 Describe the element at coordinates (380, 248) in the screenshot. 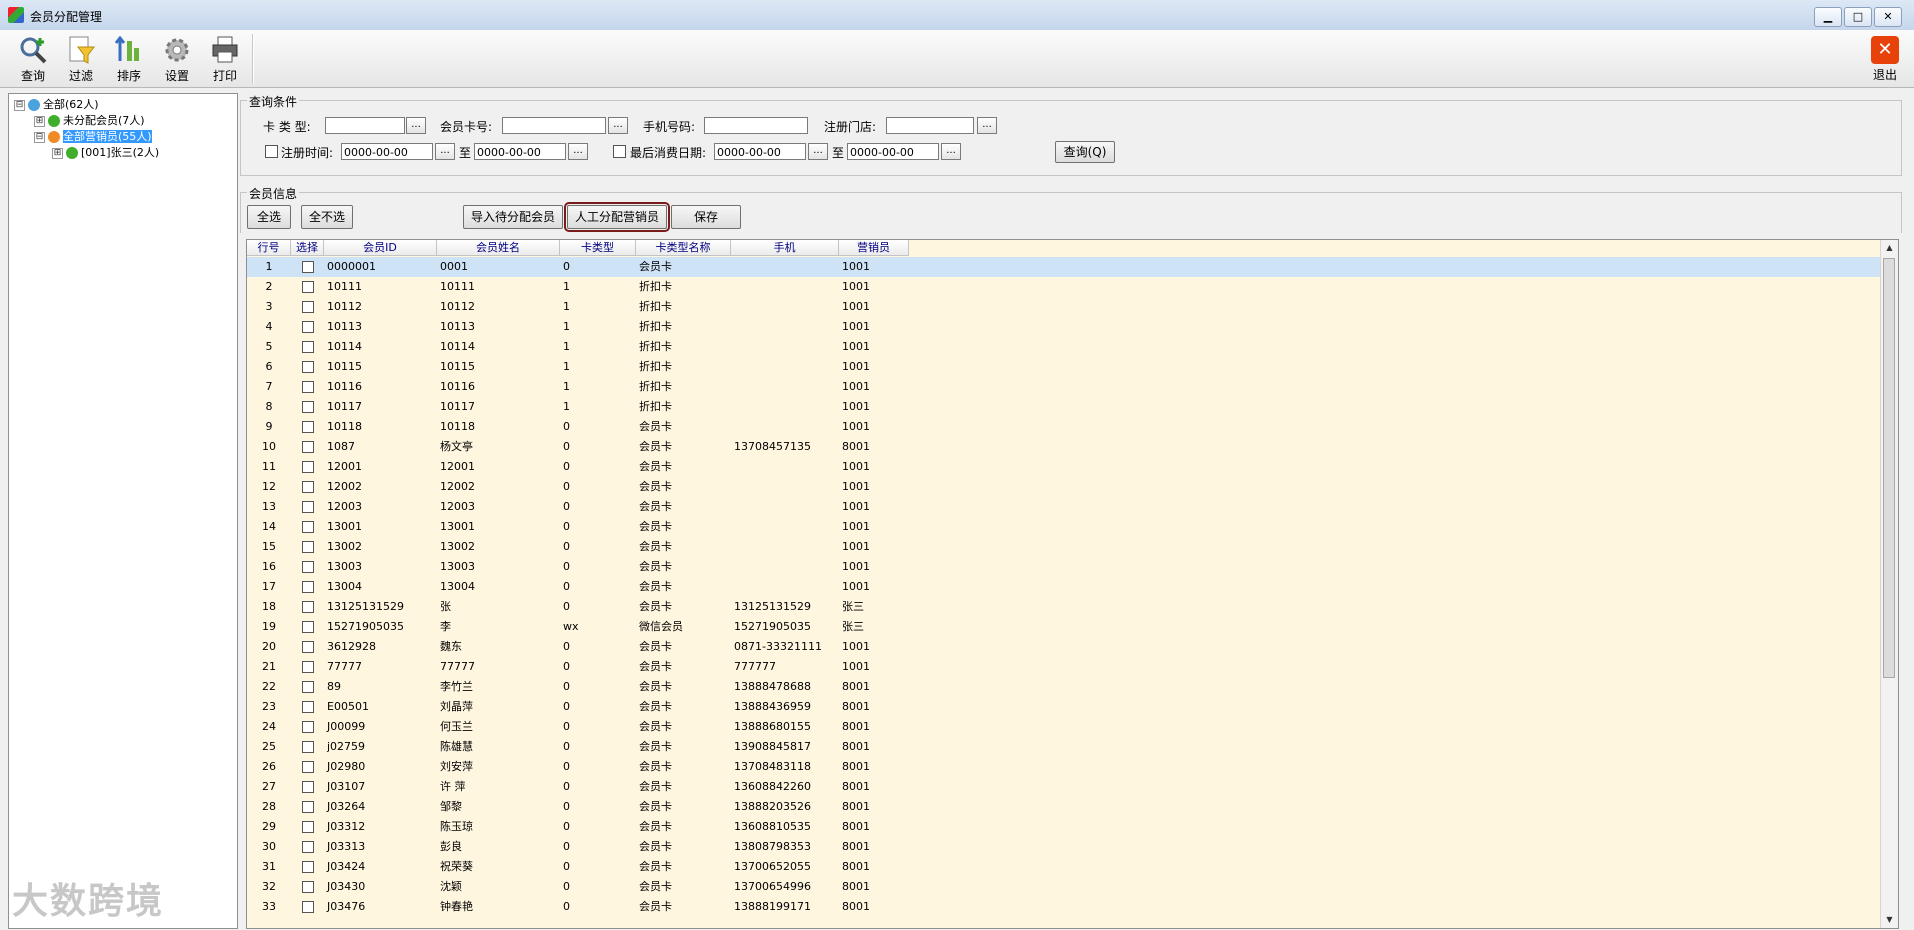

I see `column-header: 会员ID` at that location.